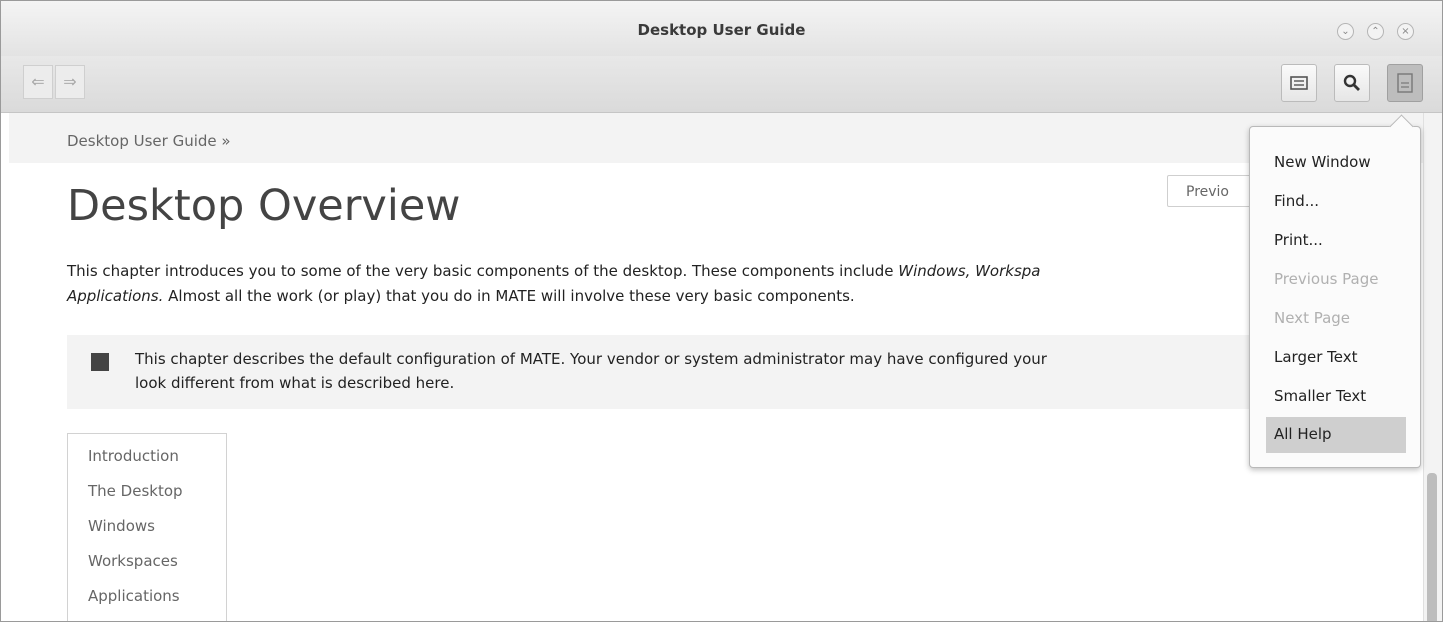 This screenshot has height=622, width=1443. I want to click on toc-link-applications: Applications, so click(157, 596).